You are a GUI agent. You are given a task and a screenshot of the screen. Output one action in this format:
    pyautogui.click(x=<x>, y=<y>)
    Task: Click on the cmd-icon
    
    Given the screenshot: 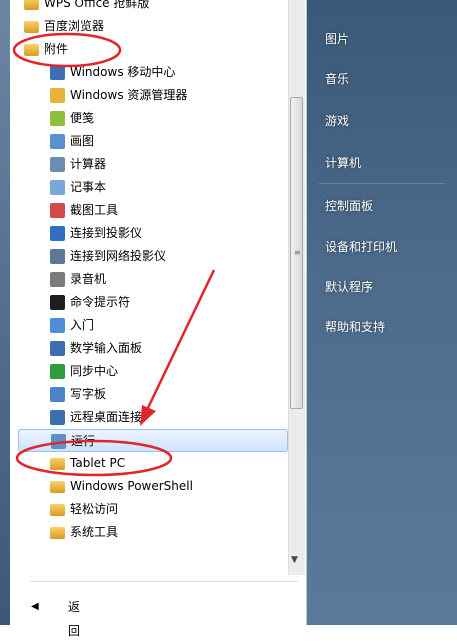 What is the action you would take?
    pyautogui.click(x=57, y=302)
    